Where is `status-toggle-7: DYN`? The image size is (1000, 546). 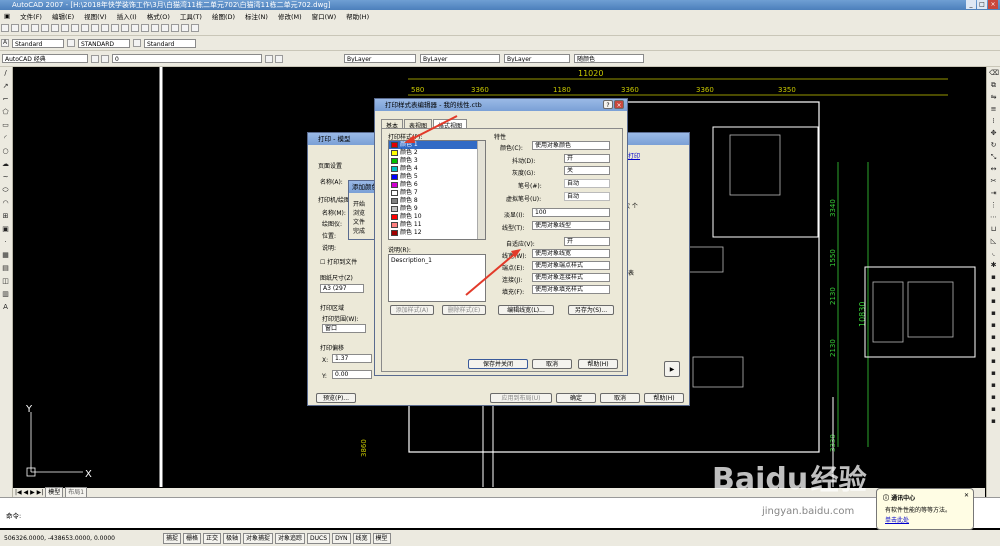
status-toggle-7: DYN is located at coordinates (341, 538).